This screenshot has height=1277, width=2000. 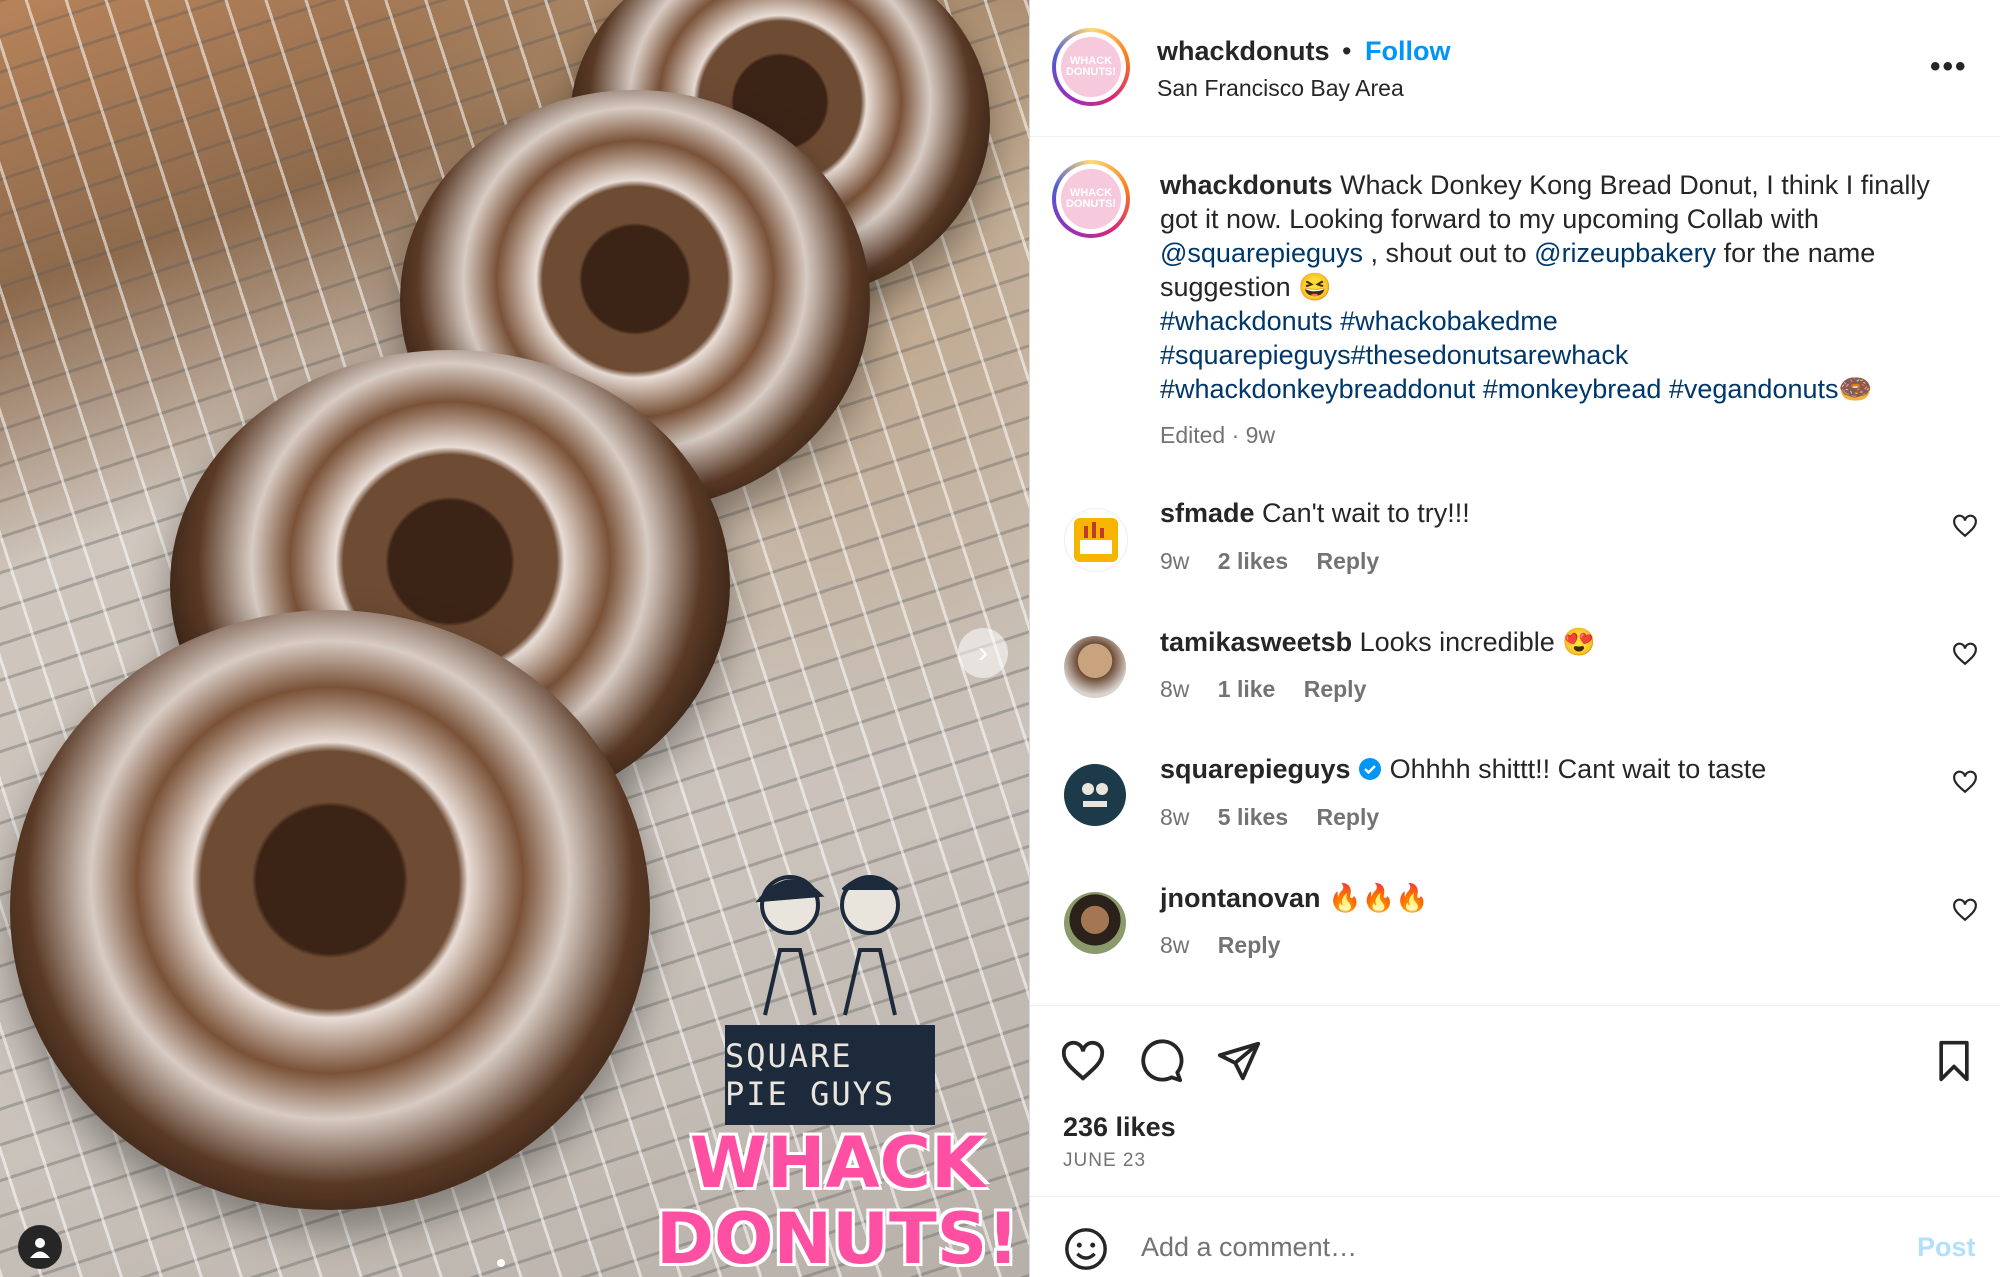 What do you see at coordinates (837, 1237) in the screenshot?
I see `whack-donuts-logo-line2: DONUTS!` at bounding box center [837, 1237].